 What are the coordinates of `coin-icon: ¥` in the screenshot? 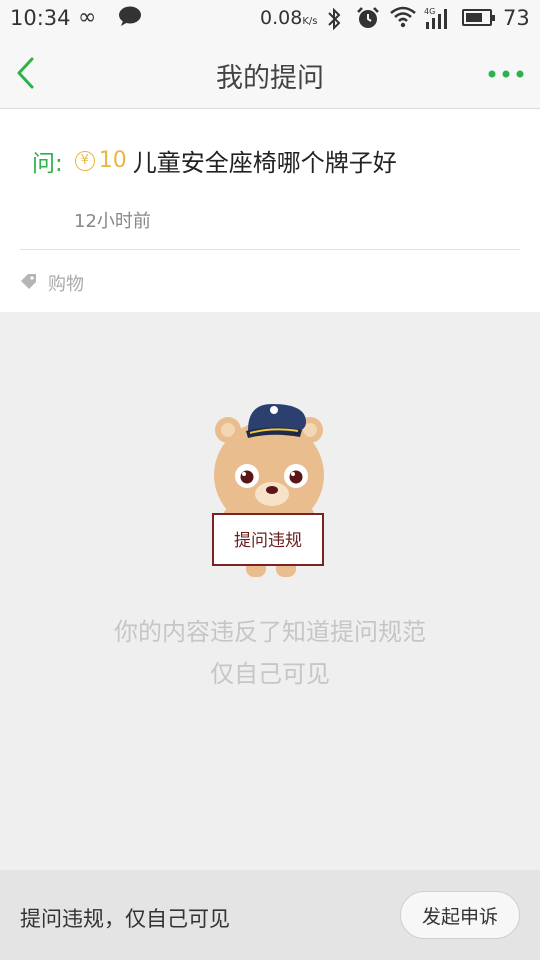 It's located at (84, 160).